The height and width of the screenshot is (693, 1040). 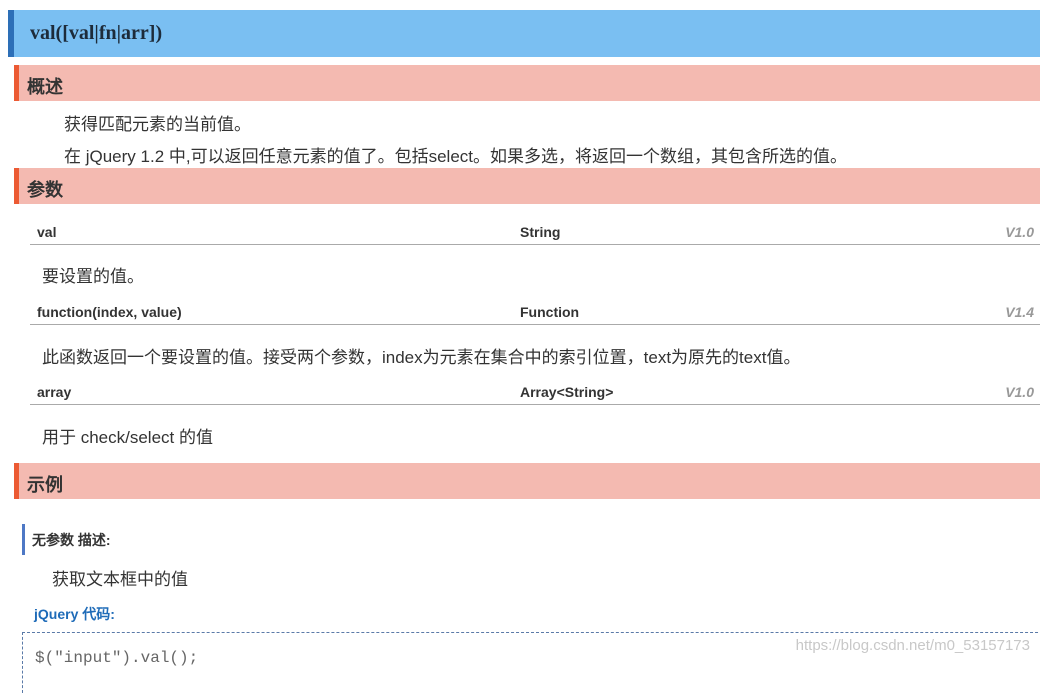 What do you see at coordinates (117, 658) in the screenshot?
I see `code-text: $("input").val();` at bounding box center [117, 658].